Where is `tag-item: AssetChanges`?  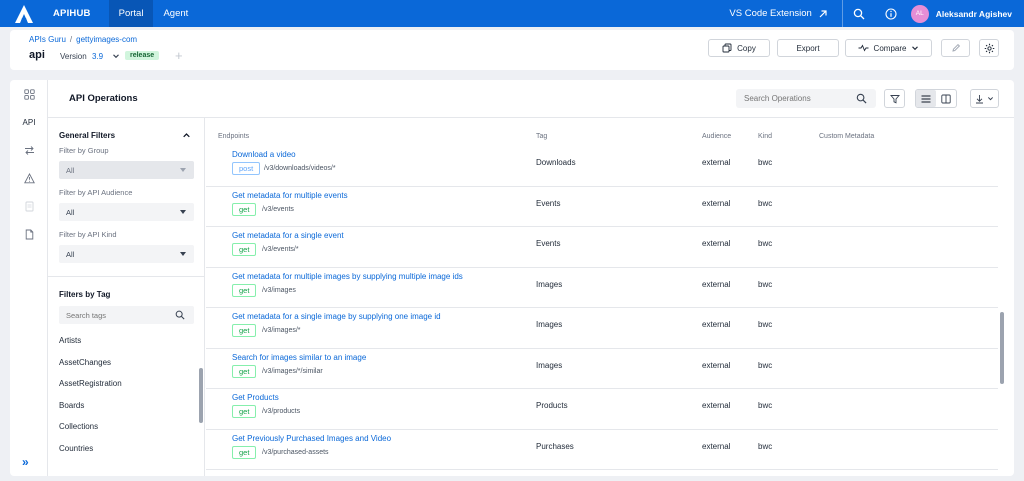 tag-item: AssetChanges is located at coordinates (85, 362).